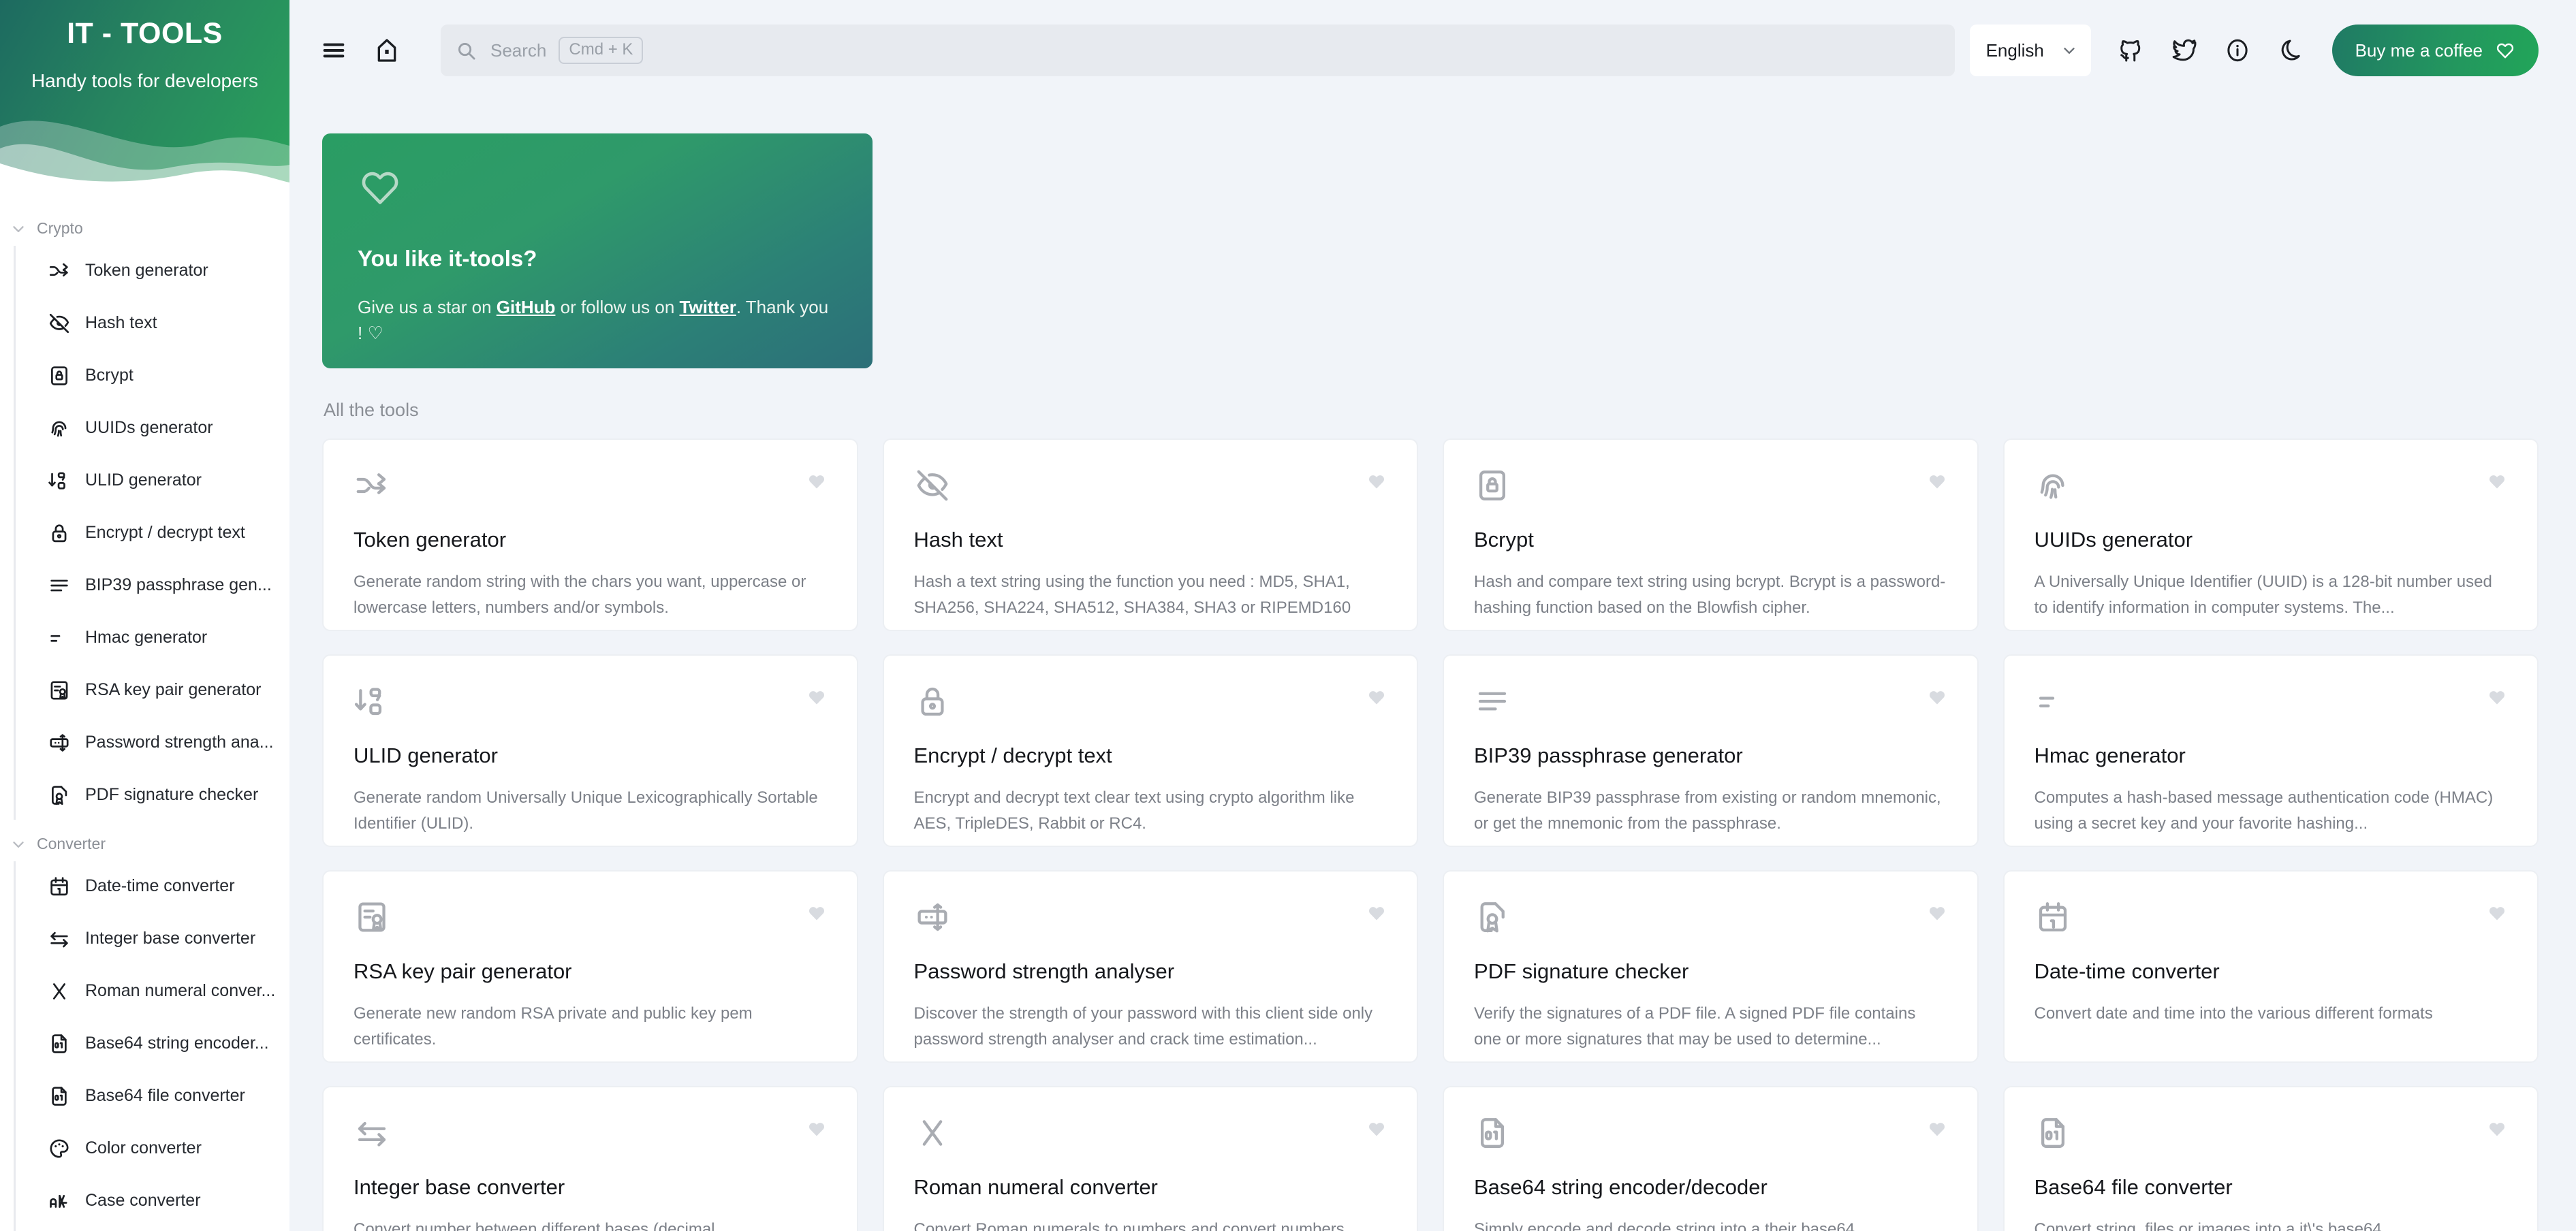 This screenshot has width=2576, height=1231. I want to click on search-shortcut-badge: Cmd + K, so click(601, 51).